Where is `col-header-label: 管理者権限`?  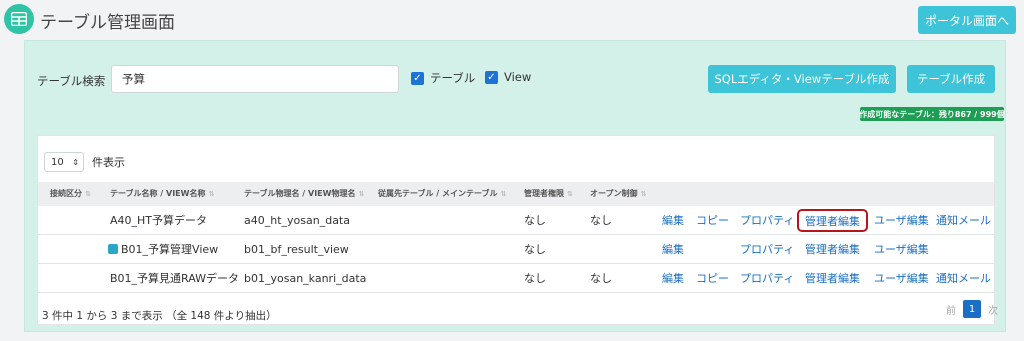 col-header-label: 管理者権限 is located at coordinates (544, 193).